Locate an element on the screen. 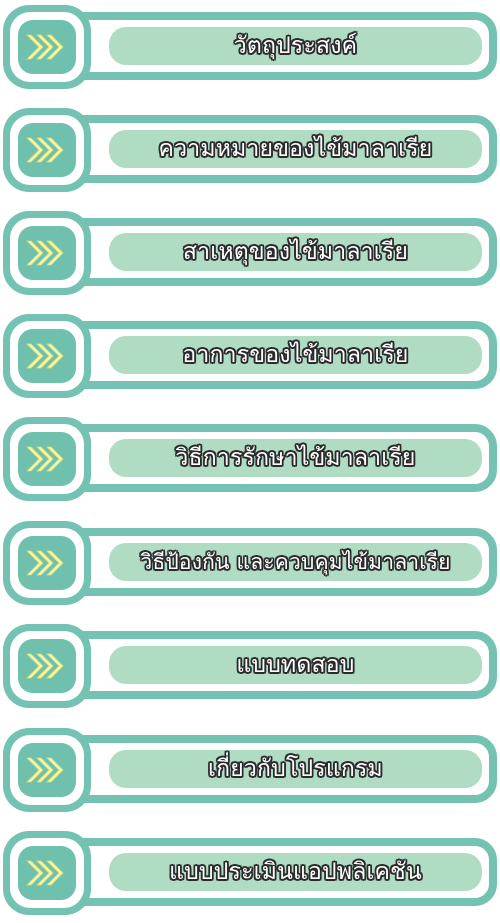 This screenshot has width=500, height=923. menu-item-symptoms: อาการของไข้มาลาเรีย is located at coordinates (250, 357).